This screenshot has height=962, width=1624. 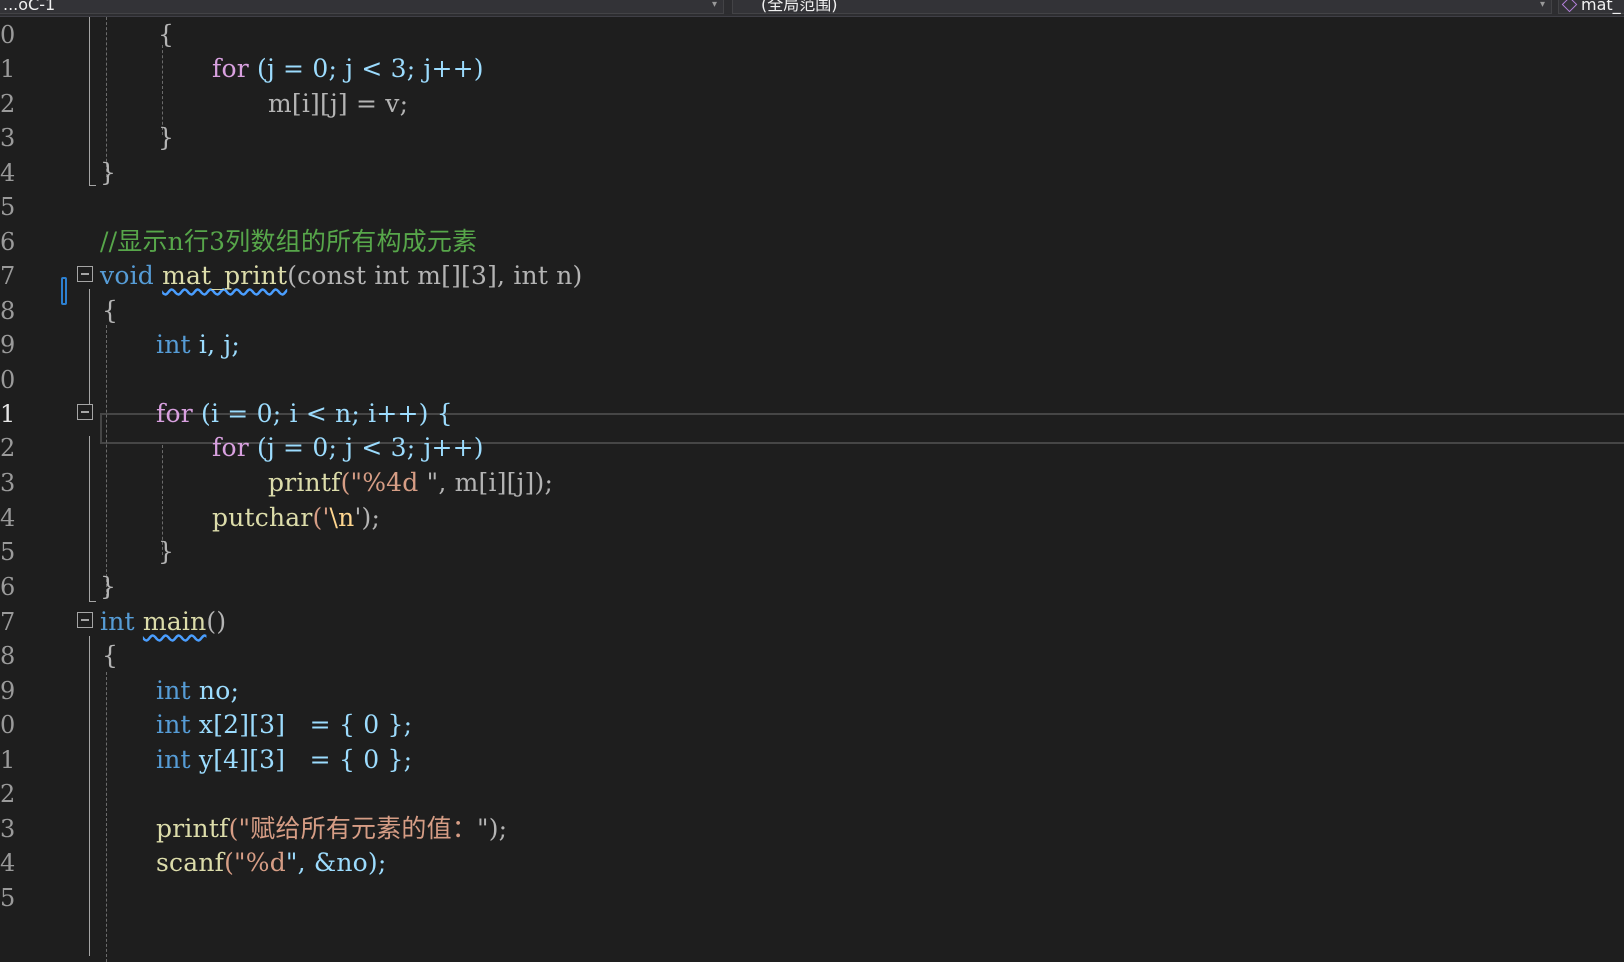 I want to click on code-line-current: 1 for (i = 0; i < n; i++) {, so click(x=812, y=414).